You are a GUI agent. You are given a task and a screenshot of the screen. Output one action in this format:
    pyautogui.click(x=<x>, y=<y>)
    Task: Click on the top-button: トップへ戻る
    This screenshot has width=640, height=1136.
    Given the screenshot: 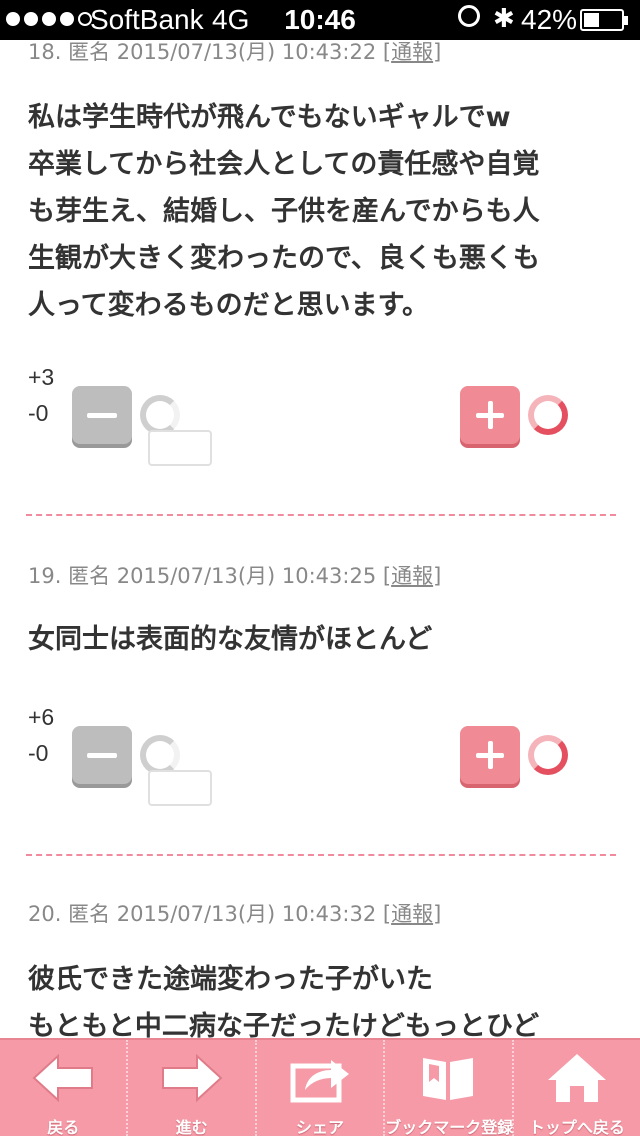 What is the action you would take?
    pyautogui.click(x=577, y=1088)
    